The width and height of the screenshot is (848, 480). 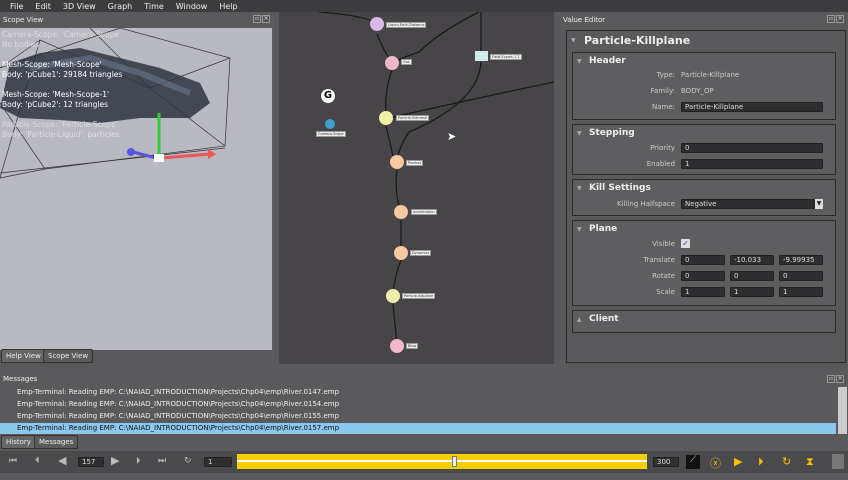 What do you see at coordinates (752, 107) in the screenshot?
I see `name-input: Particle-Killplane` at bounding box center [752, 107].